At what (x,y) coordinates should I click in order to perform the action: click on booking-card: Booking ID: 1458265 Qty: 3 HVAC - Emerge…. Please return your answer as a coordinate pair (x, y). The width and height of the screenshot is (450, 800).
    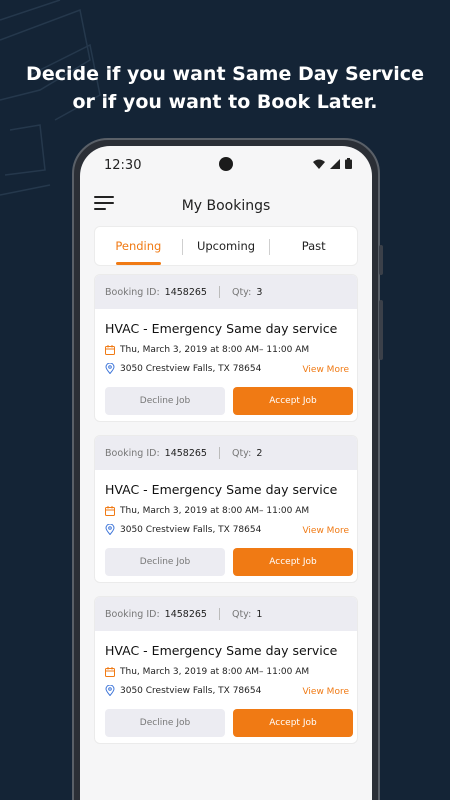
    Looking at the image, I should click on (226, 348).